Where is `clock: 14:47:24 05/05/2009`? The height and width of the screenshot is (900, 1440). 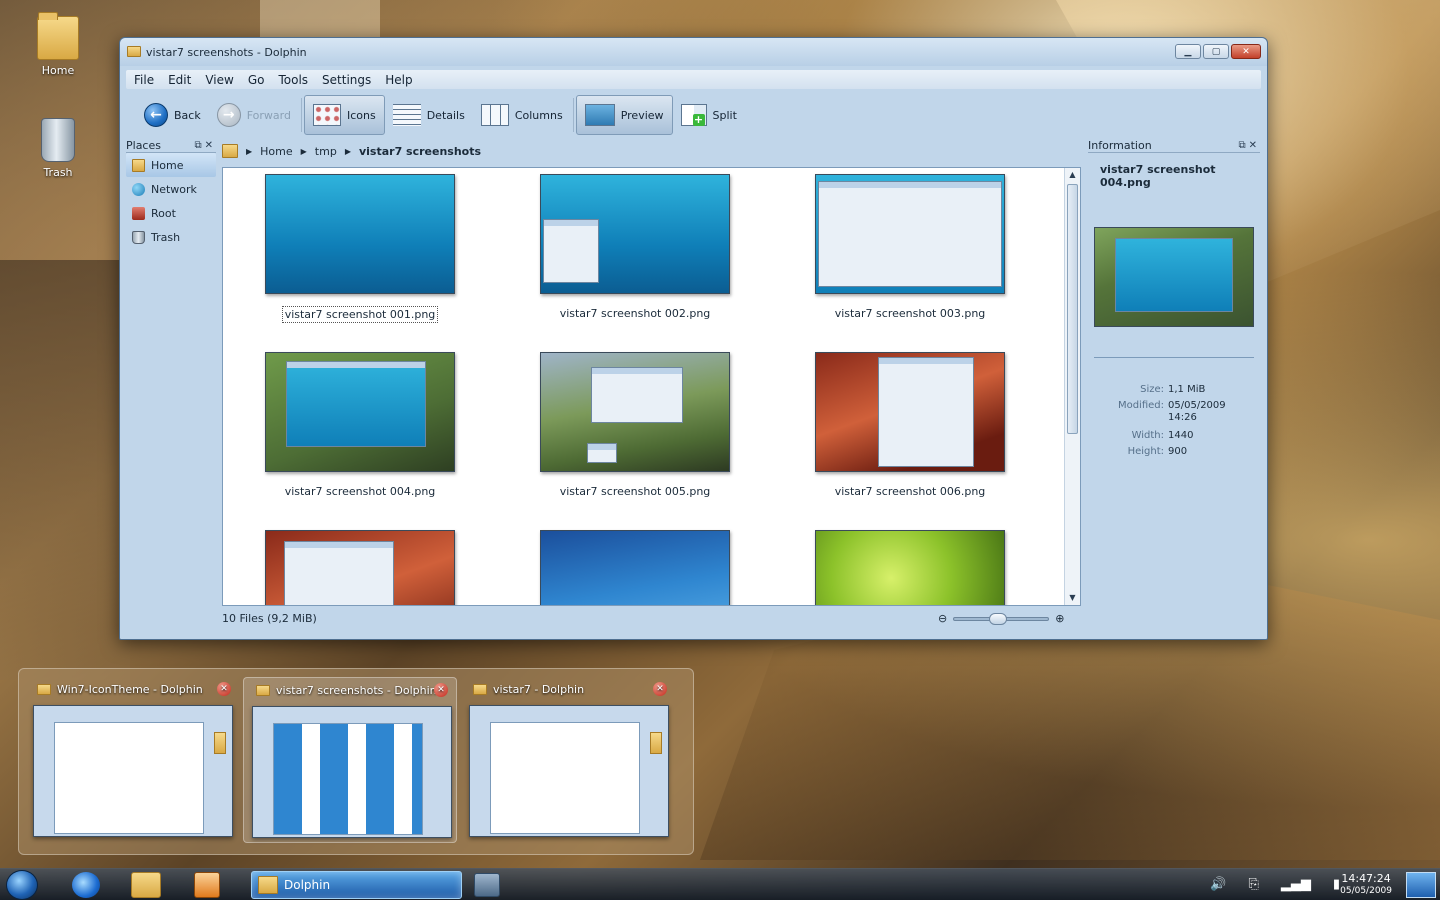
clock: 14:47:24 05/05/2009 is located at coordinates (1366, 885).